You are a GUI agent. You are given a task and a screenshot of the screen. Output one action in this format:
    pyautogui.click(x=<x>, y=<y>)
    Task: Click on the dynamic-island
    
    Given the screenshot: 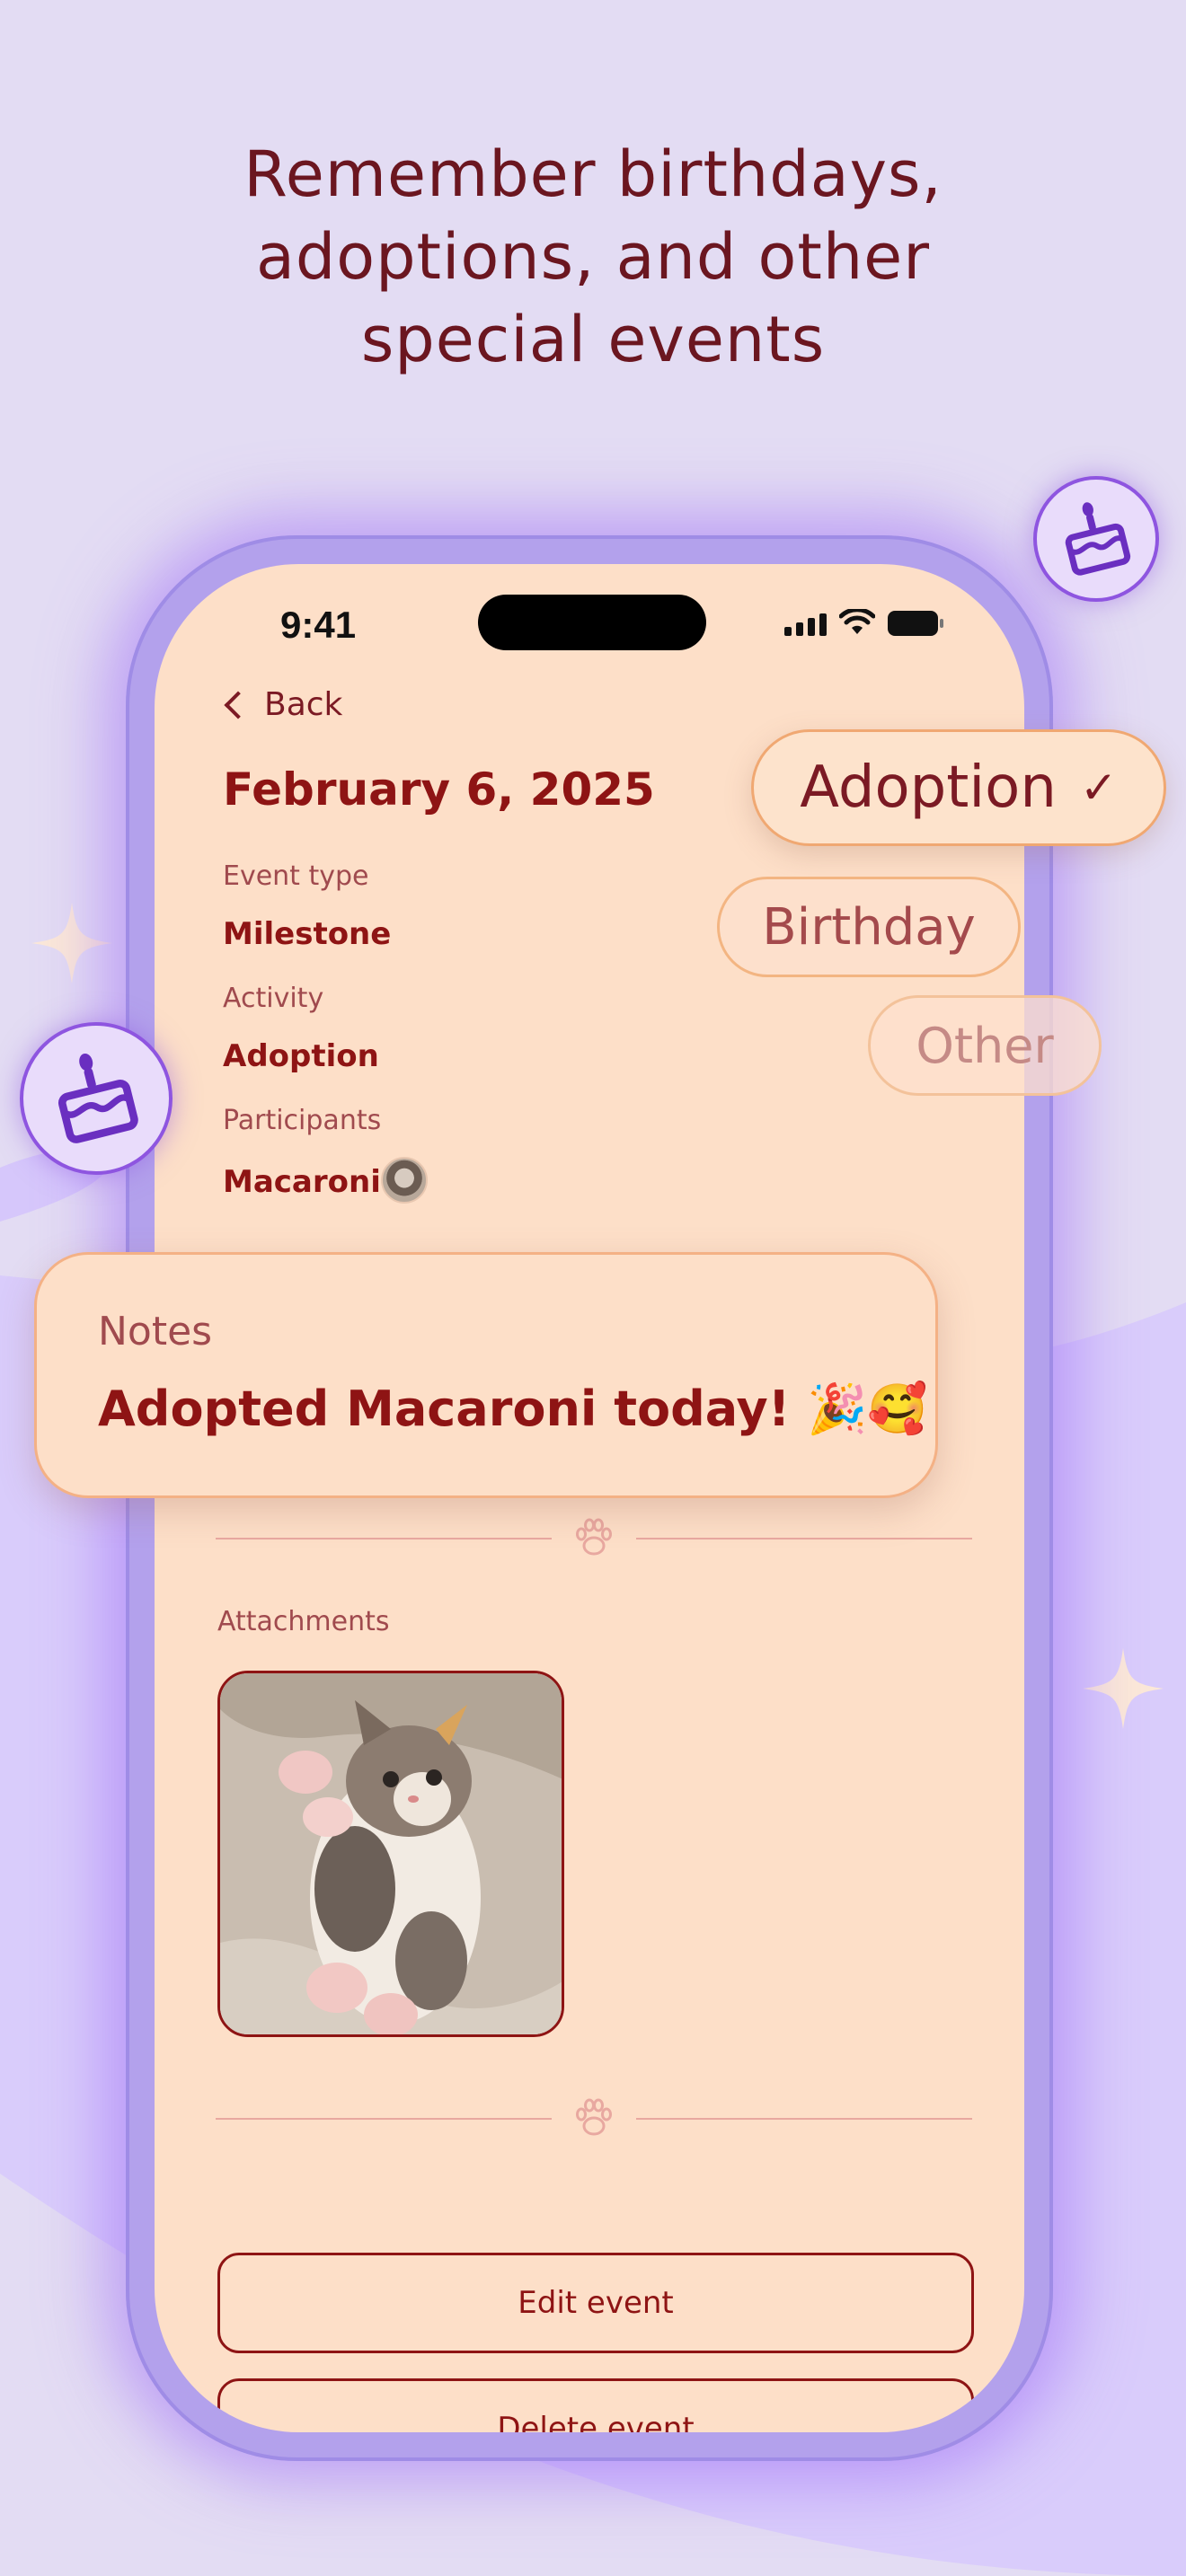 What is the action you would take?
    pyautogui.click(x=592, y=622)
    